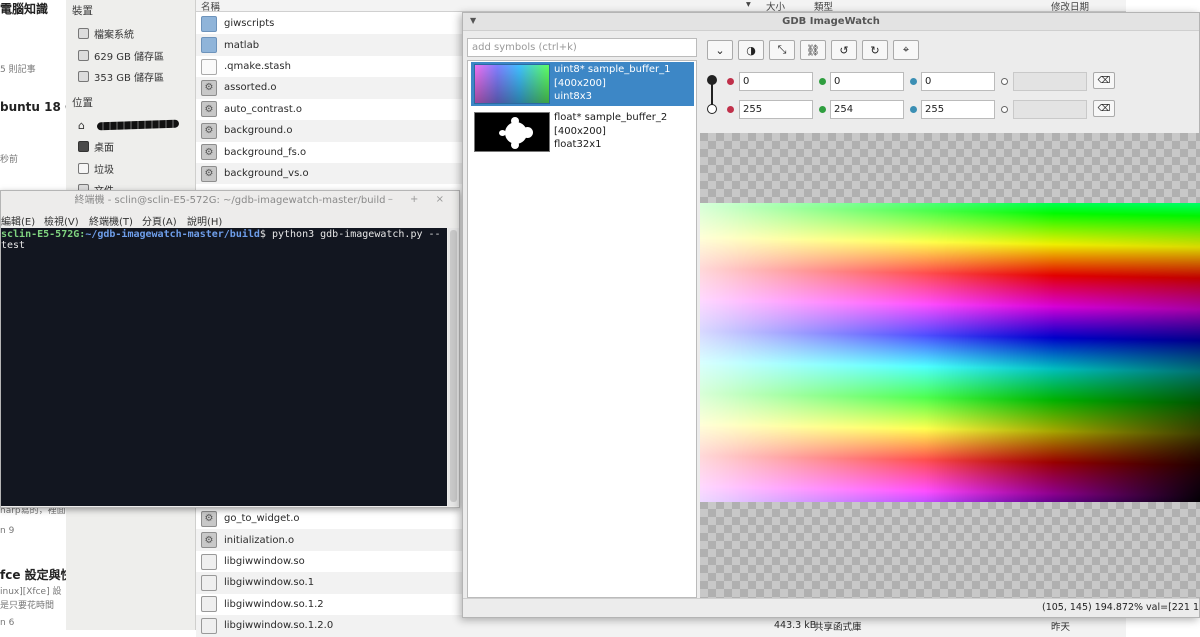  What do you see at coordinates (159, 220) in the screenshot?
I see `menu-tabs: 分頁(A)` at bounding box center [159, 220].